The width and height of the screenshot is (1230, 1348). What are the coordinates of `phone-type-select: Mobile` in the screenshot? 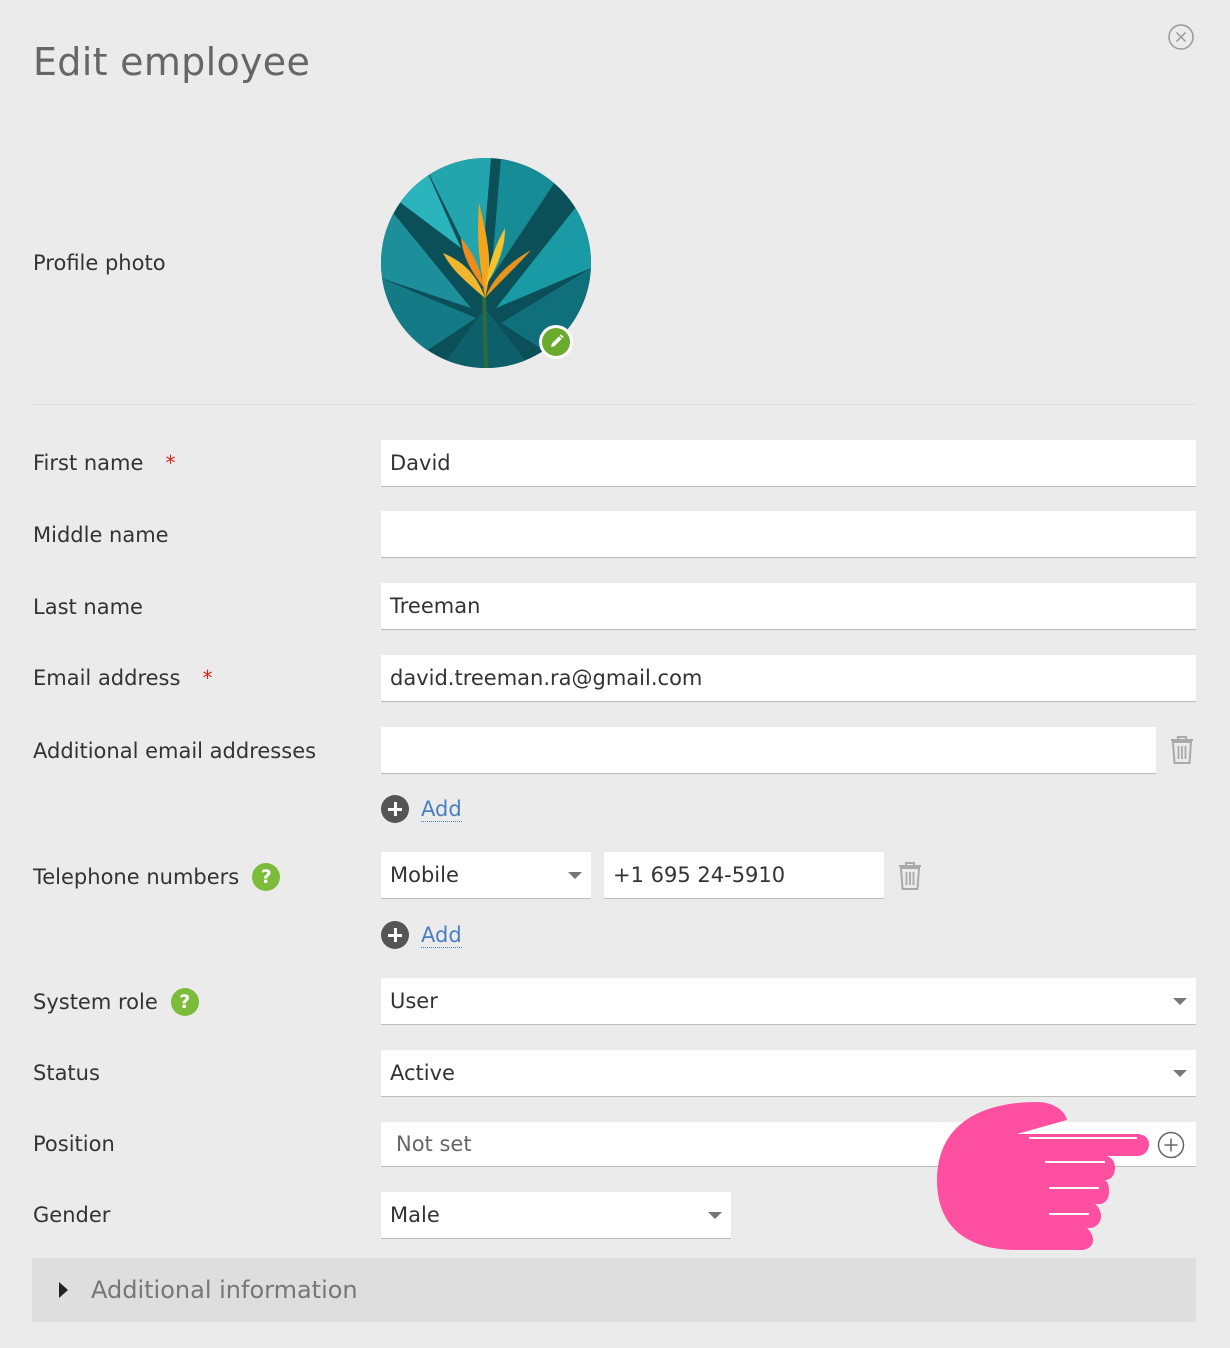 It's located at (486, 875).